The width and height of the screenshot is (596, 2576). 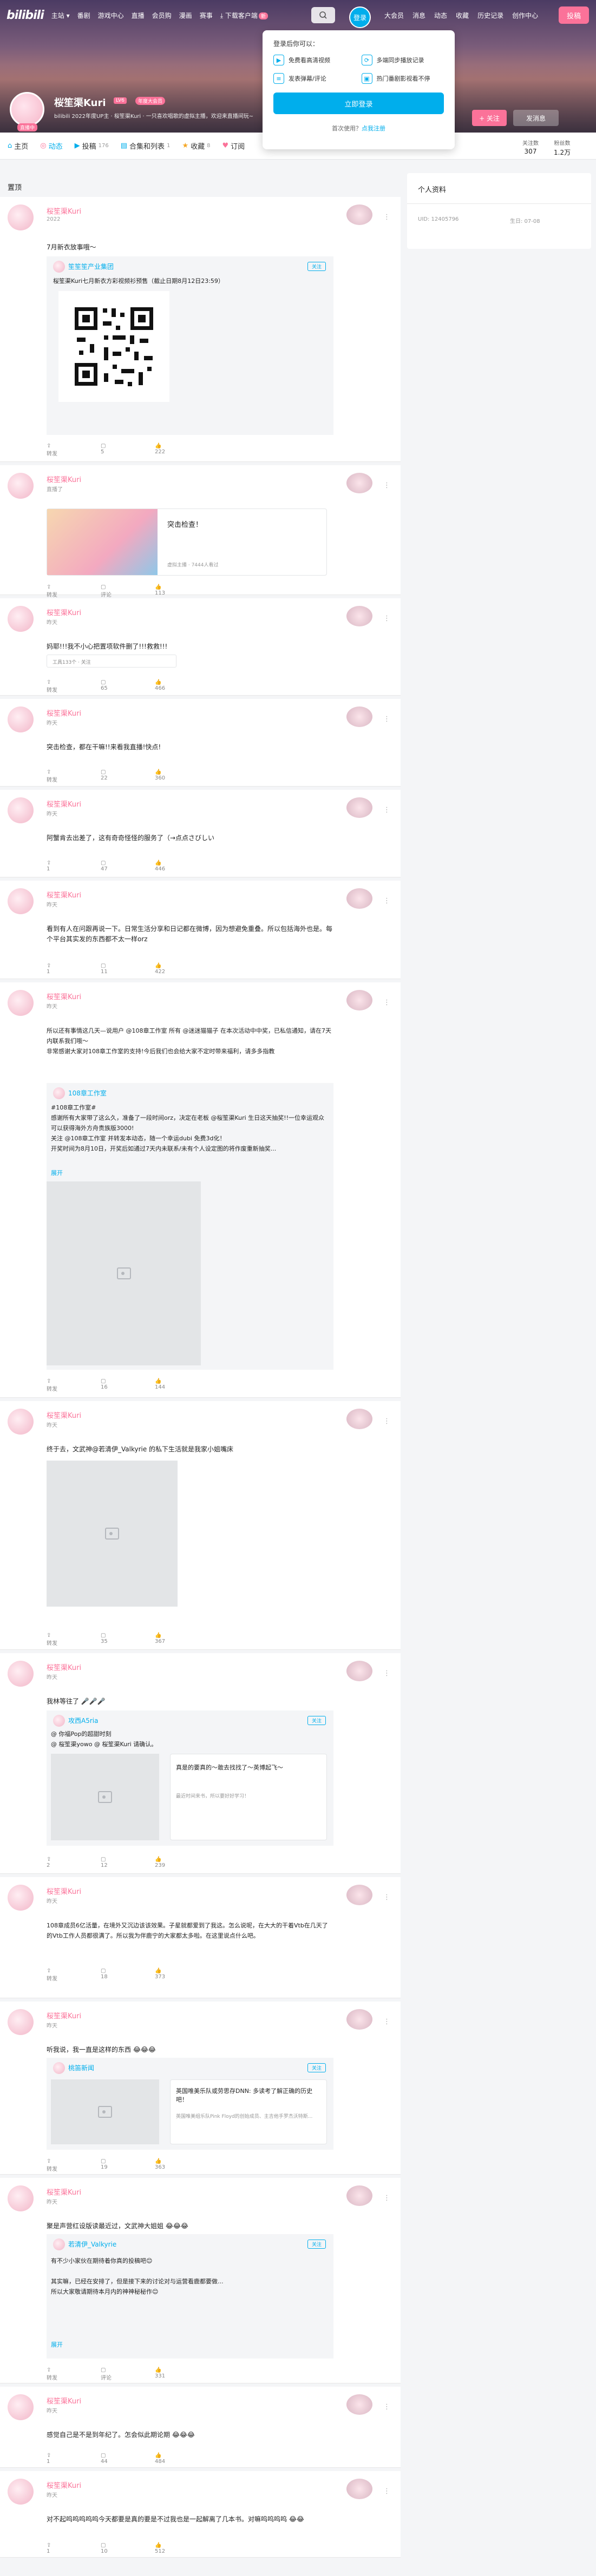 What do you see at coordinates (489, 118) in the screenshot?
I see `follow-button: + 关注` at bounding box center [489, 118].